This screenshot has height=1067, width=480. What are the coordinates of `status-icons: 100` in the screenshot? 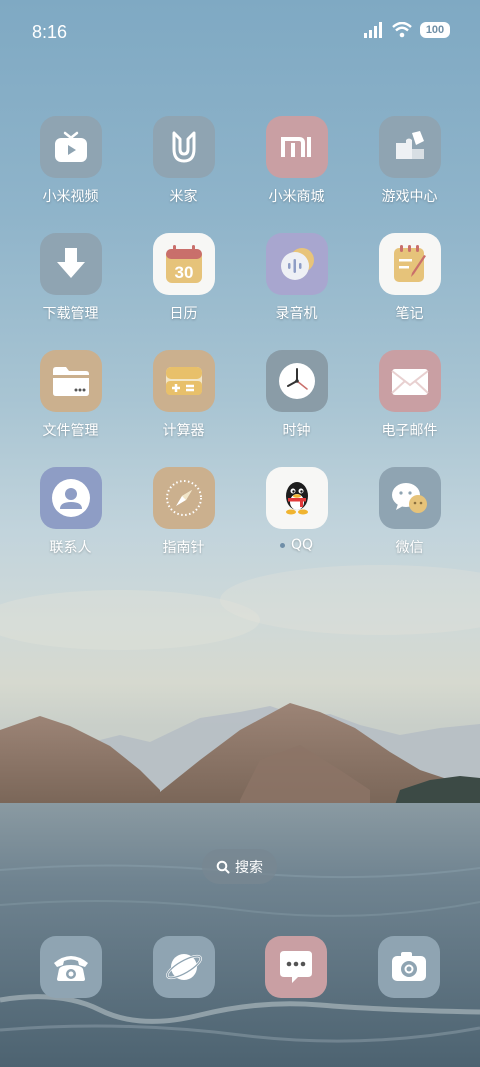 It's located at (407, 30).